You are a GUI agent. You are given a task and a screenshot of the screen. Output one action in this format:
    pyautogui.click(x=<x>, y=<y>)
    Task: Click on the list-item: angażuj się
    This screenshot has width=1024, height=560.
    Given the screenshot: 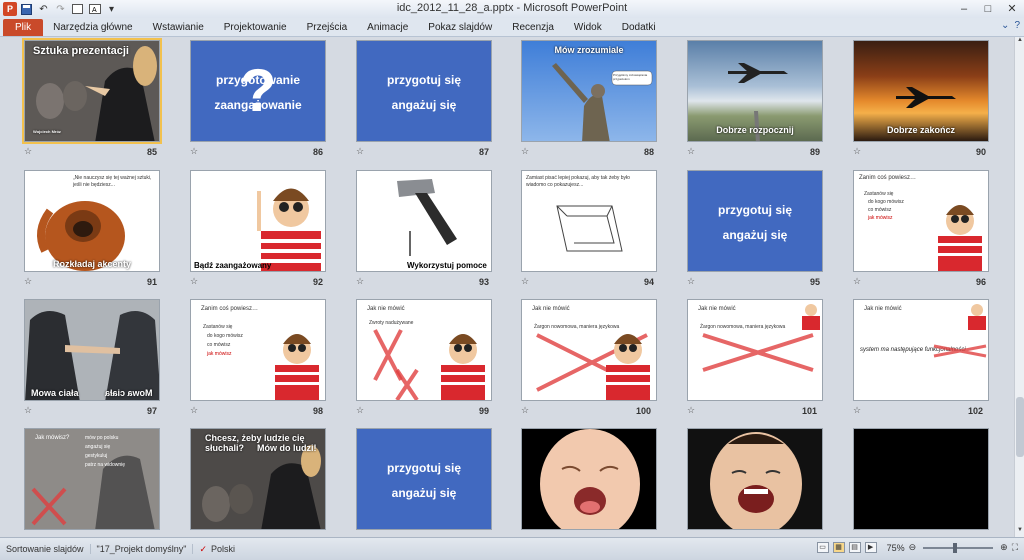 What is the action you would take?
    pyautogui.click(x=98, y=447)
    